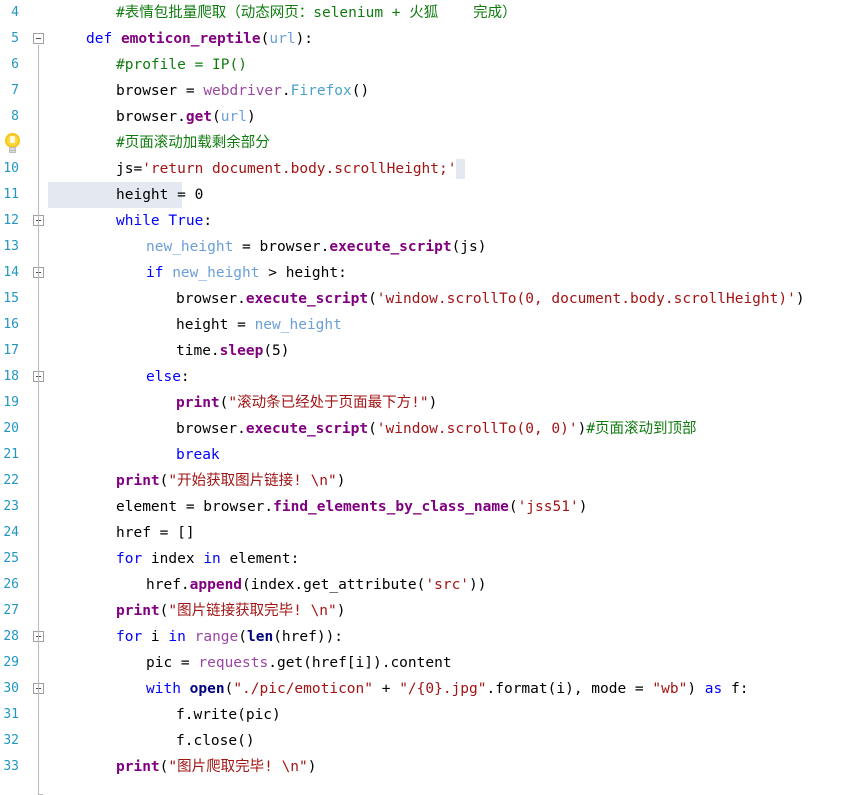  Describe the element at coordinates (11, 480) in the screenshot. I see `line-number: 22` at that location.